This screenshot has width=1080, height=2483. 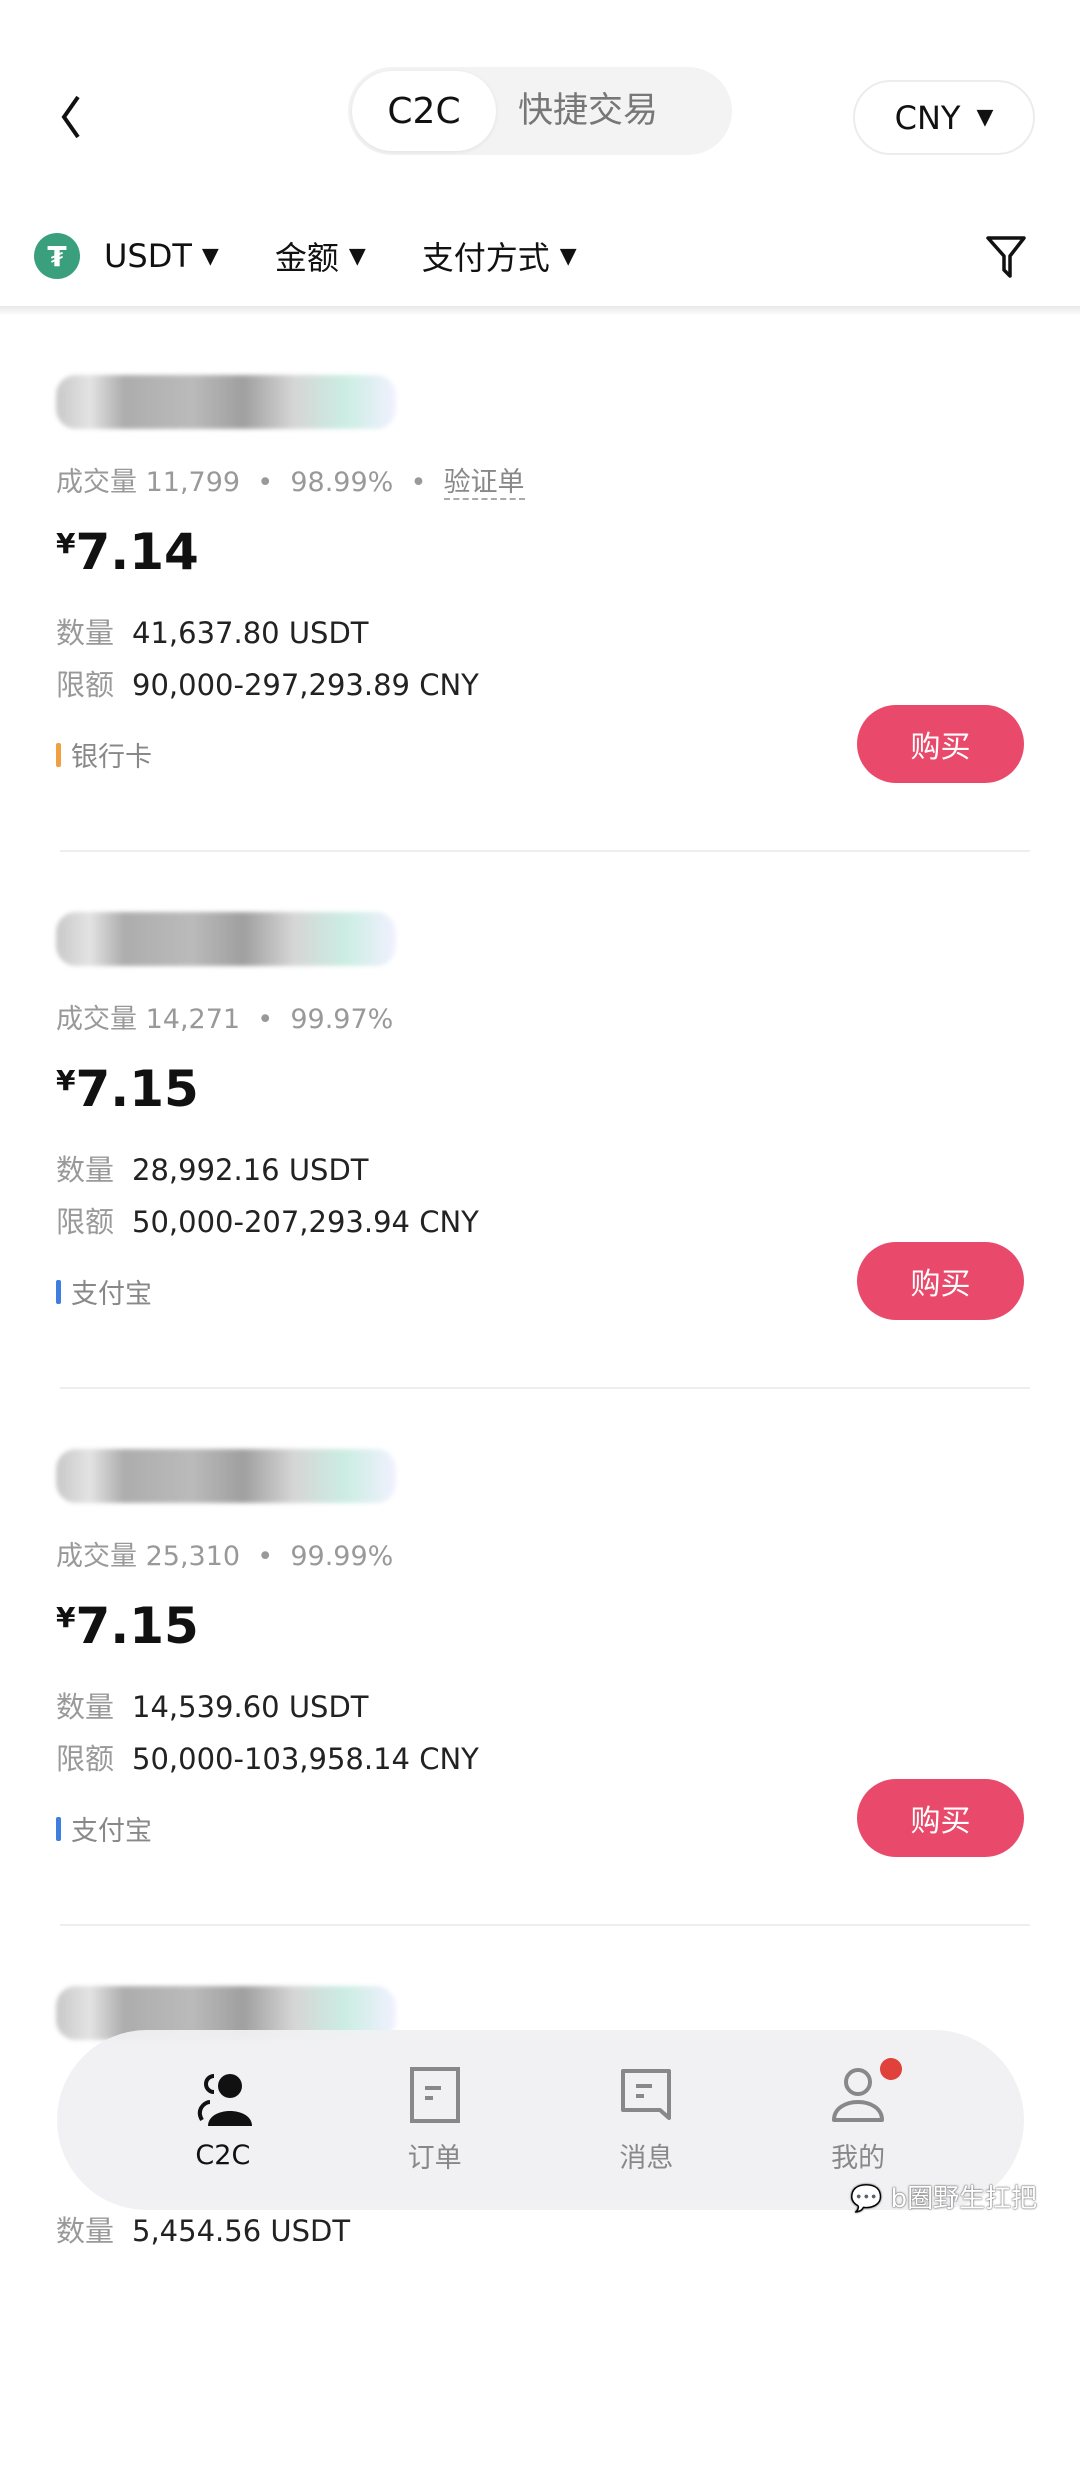 I want to click on price: ¥7.14, so click(x=127, y=552).